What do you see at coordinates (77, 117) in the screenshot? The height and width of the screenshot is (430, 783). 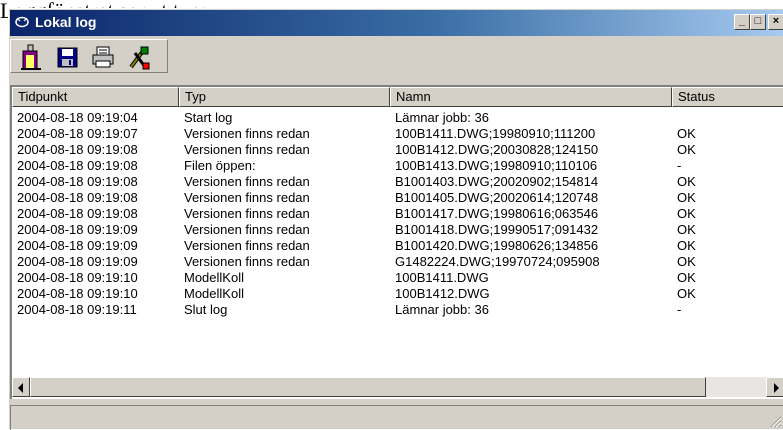 I see `cell-tidpunkt: 2004-08-18 09:19:04` at bounding box center [77, 117].